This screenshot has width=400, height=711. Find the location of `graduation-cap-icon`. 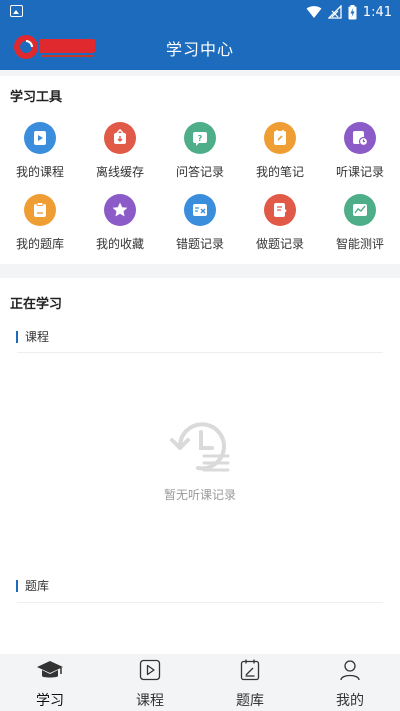

graduation-cap-icon is located at coordinates (50, 668).